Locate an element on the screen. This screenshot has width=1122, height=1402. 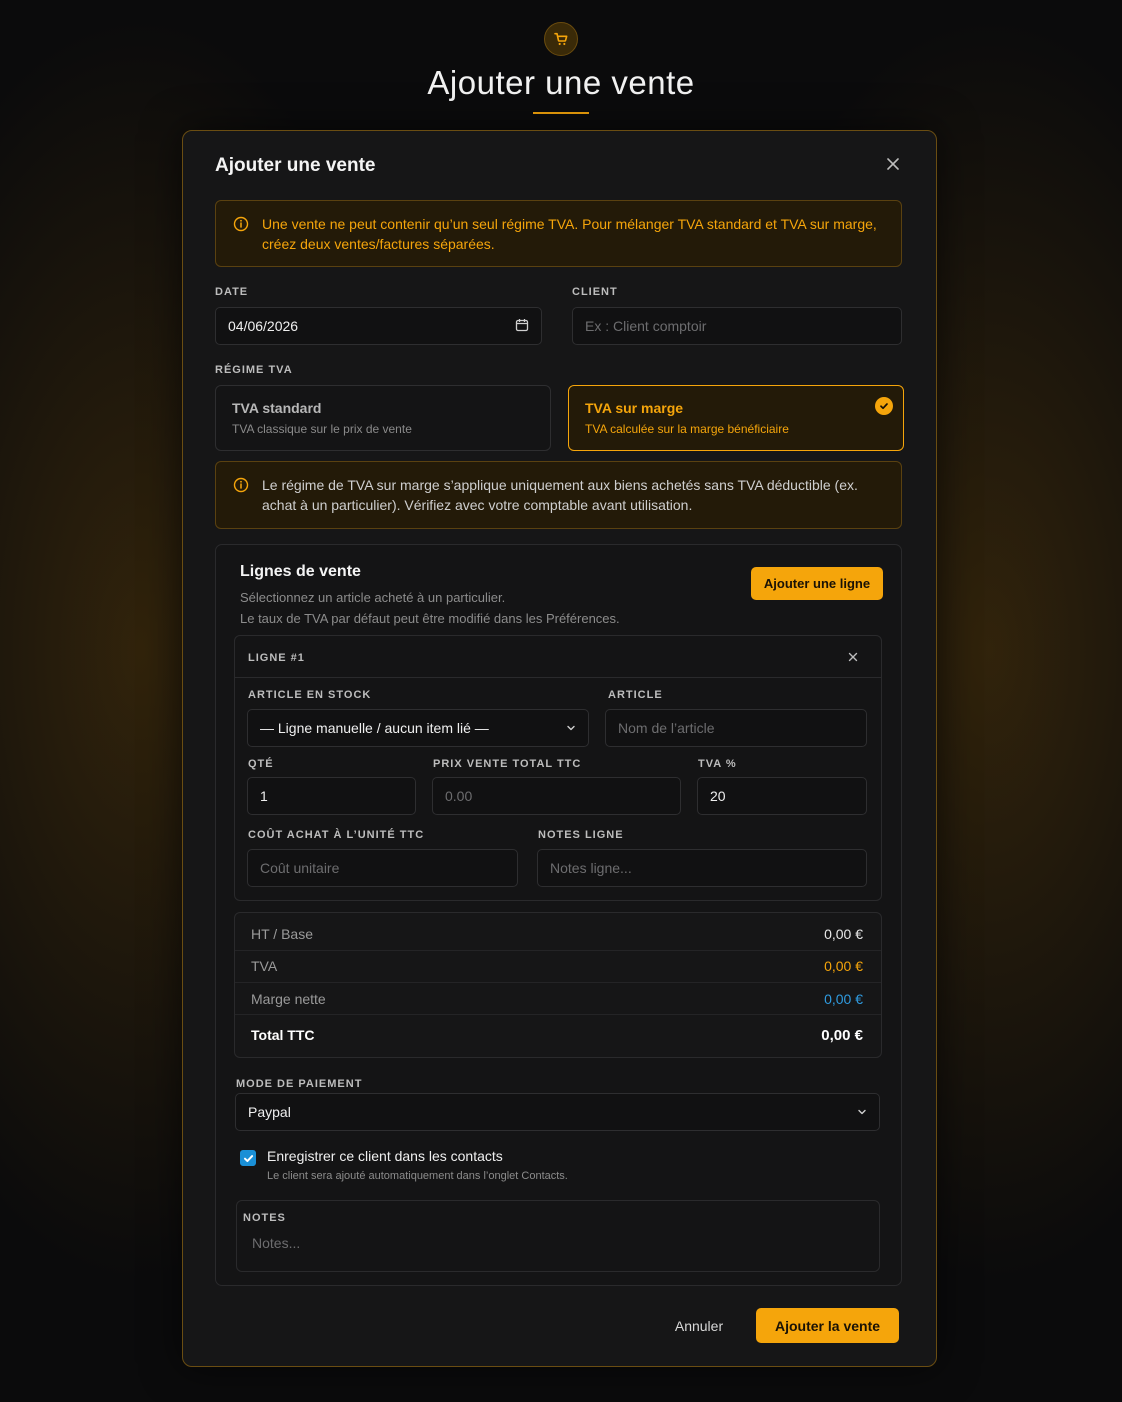
article-input: Nom de l’article is located at coordinates (736, 728).